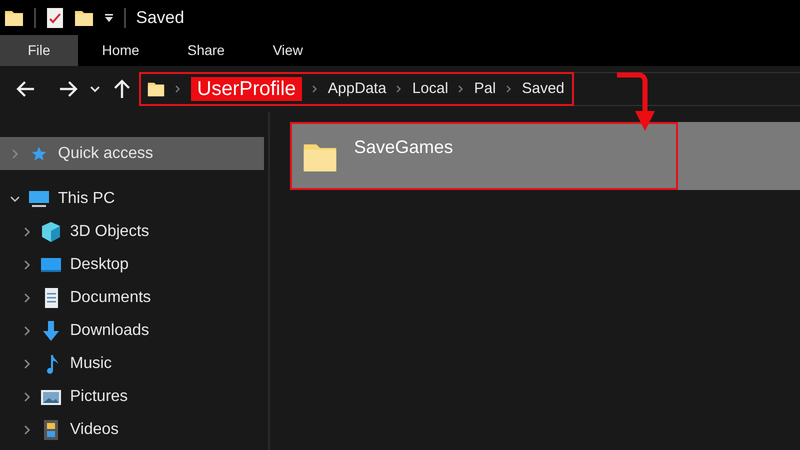  Describe the element at coordinates (68, 89) in the screenshot. I see `forward-arrow-icon` at that location.